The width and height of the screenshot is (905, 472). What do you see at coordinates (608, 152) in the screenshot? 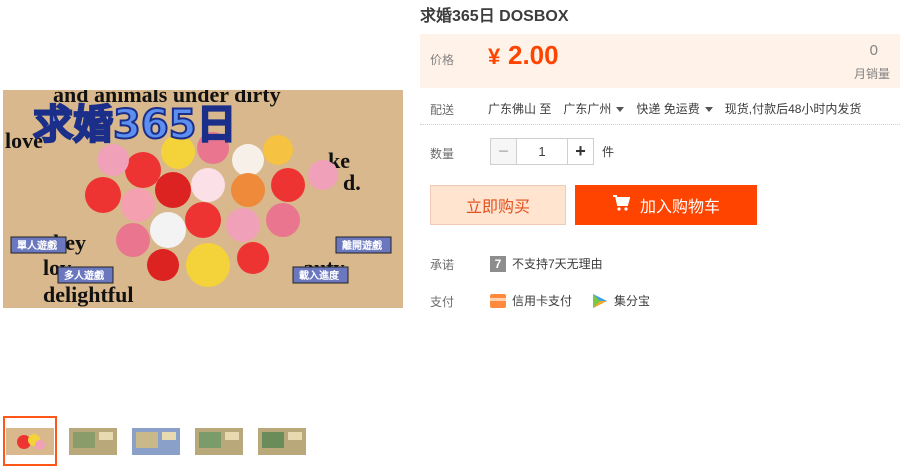
I see `quantity-unit: 件` at bounding box center [608, 152].